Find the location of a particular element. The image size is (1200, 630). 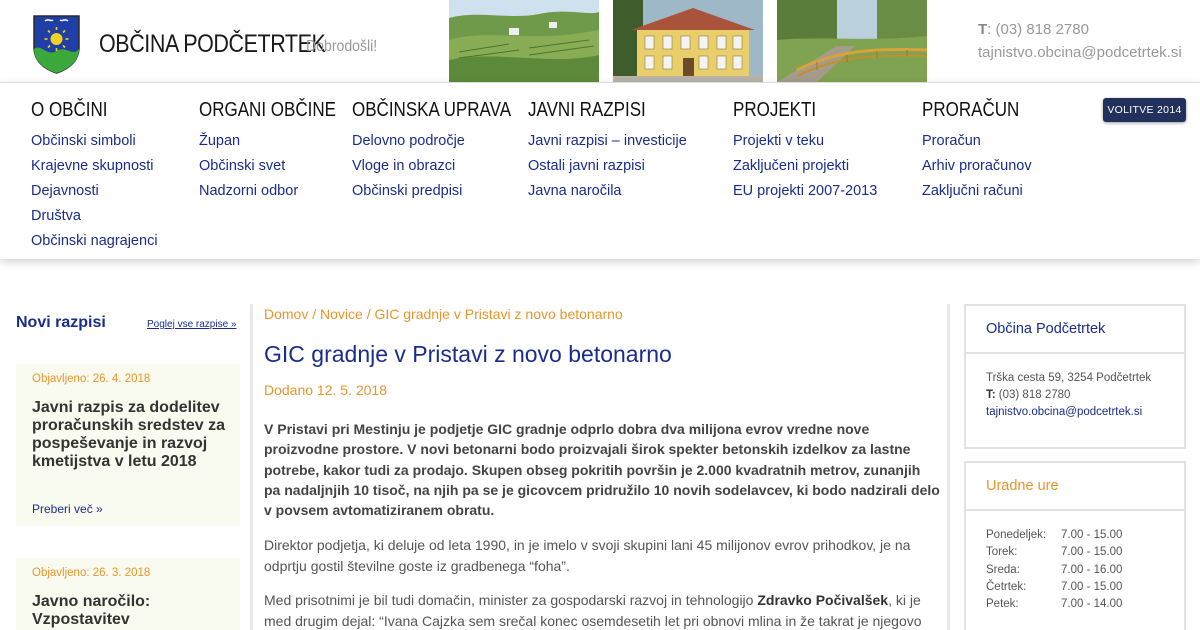

contact-phone-number: (03) 818 2780 is located at coordinates (1033, 395).